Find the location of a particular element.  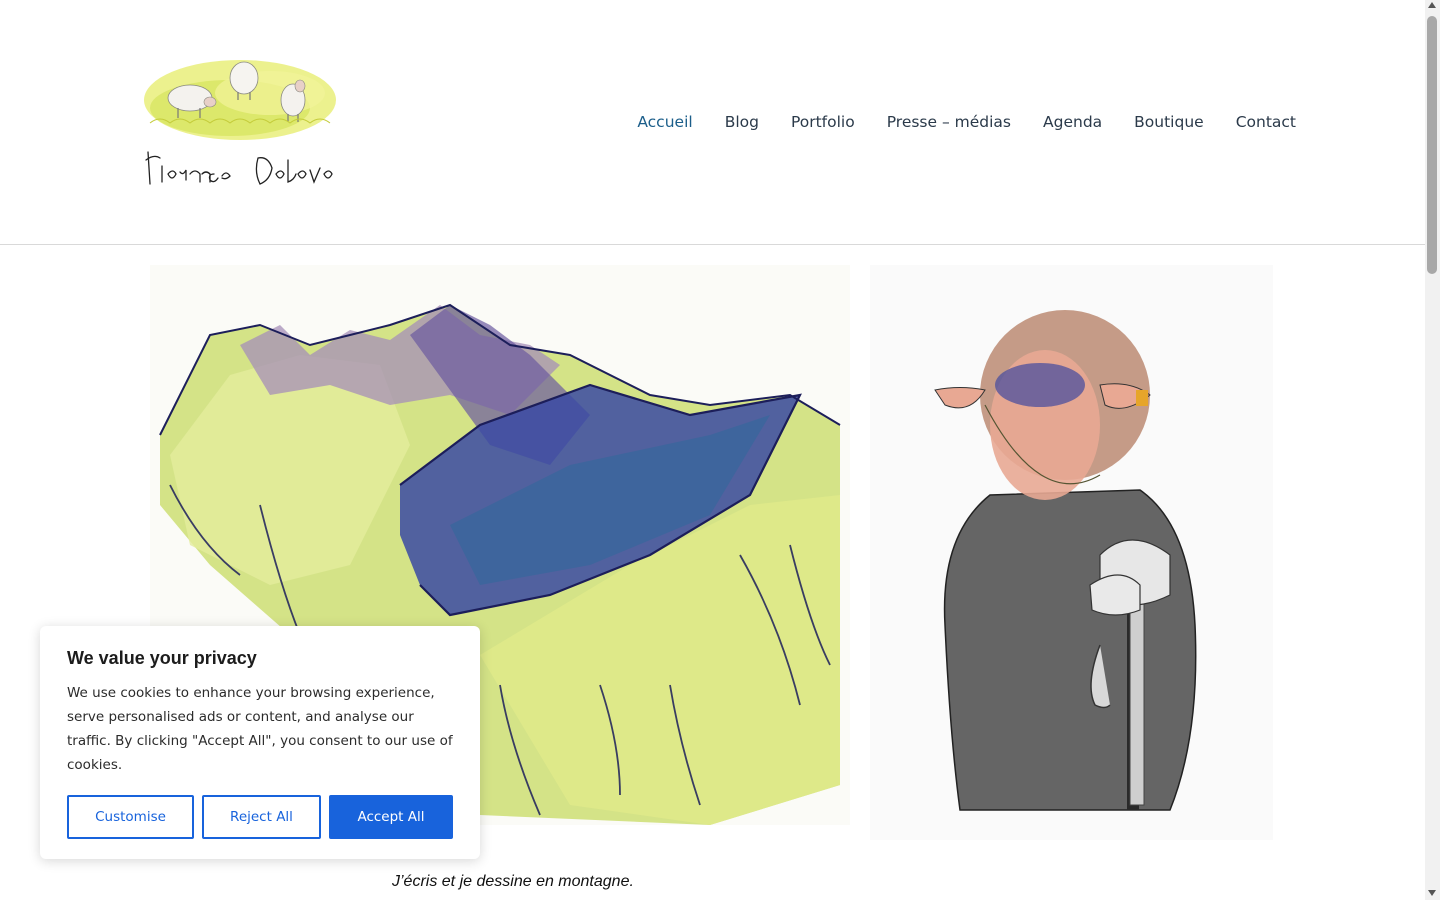

nav-item-accueil: Accueil is located at coordinates (664, 122).